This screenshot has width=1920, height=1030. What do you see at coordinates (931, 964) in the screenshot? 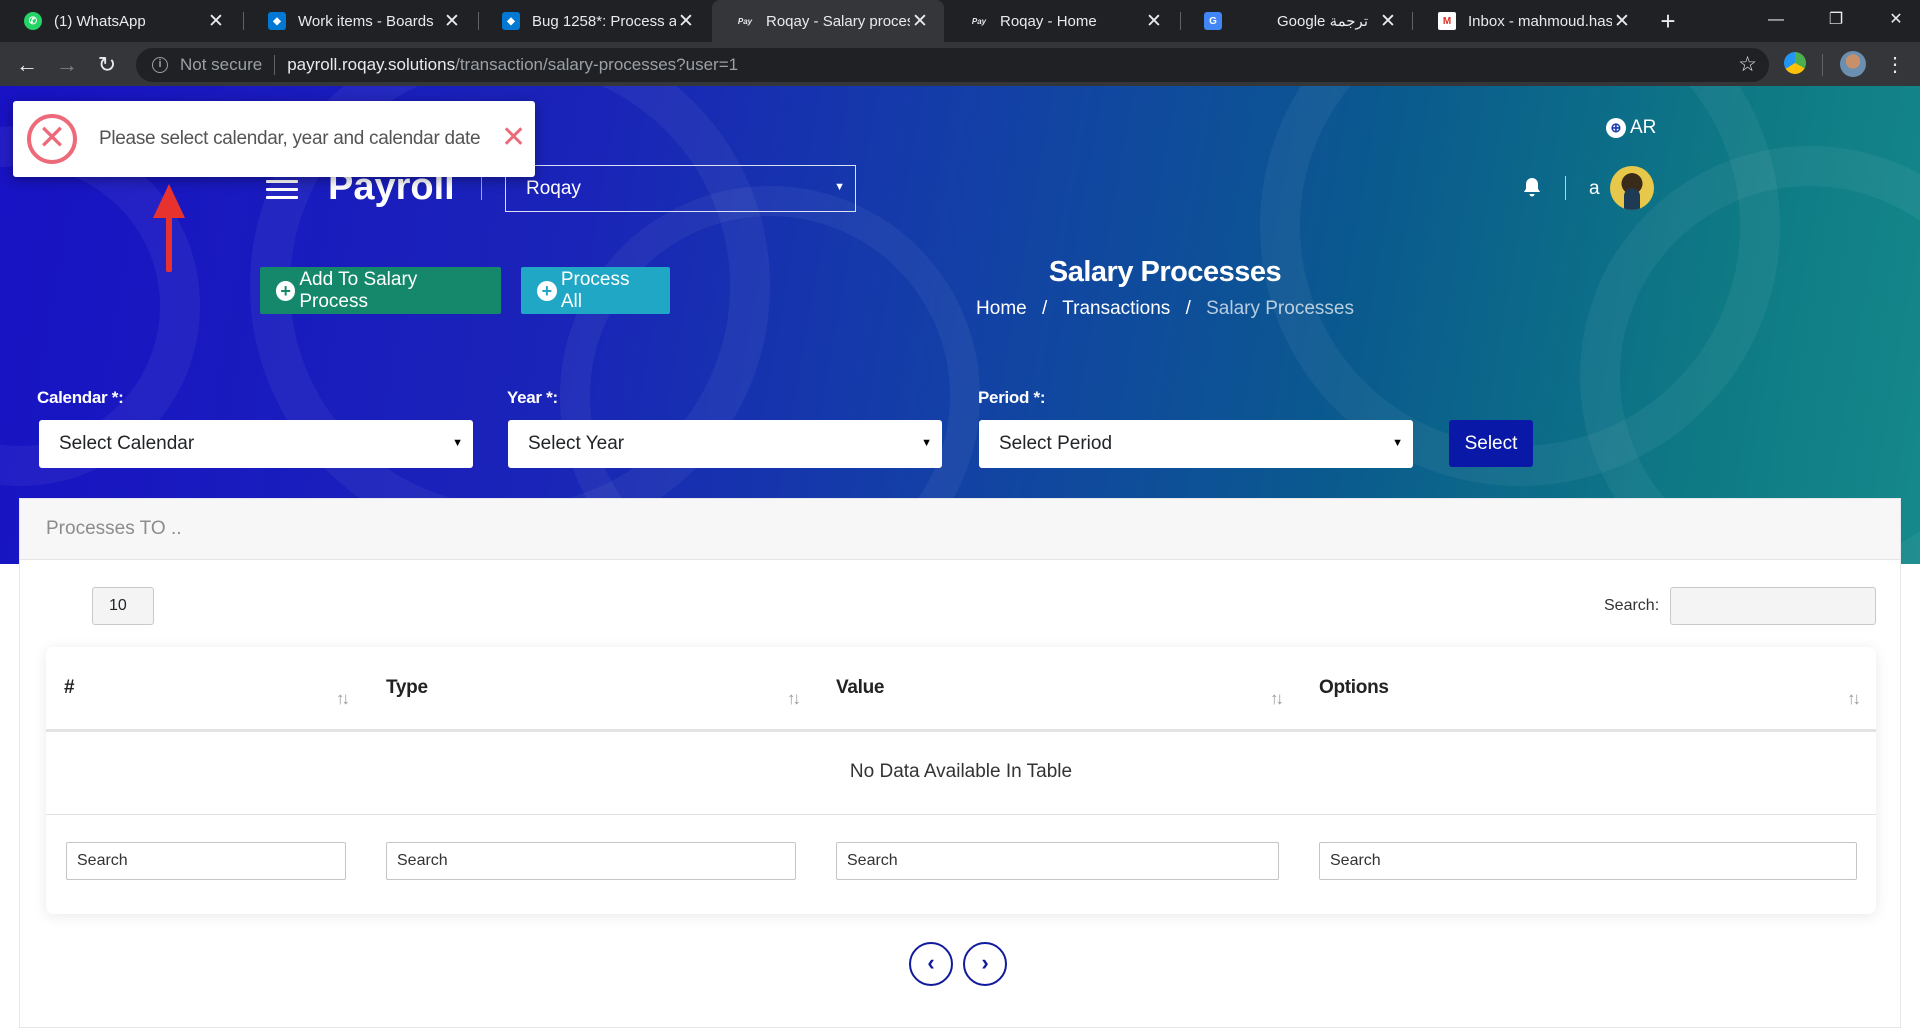
I see `previous-page-button: ‹` at bounding box center [931, 964].